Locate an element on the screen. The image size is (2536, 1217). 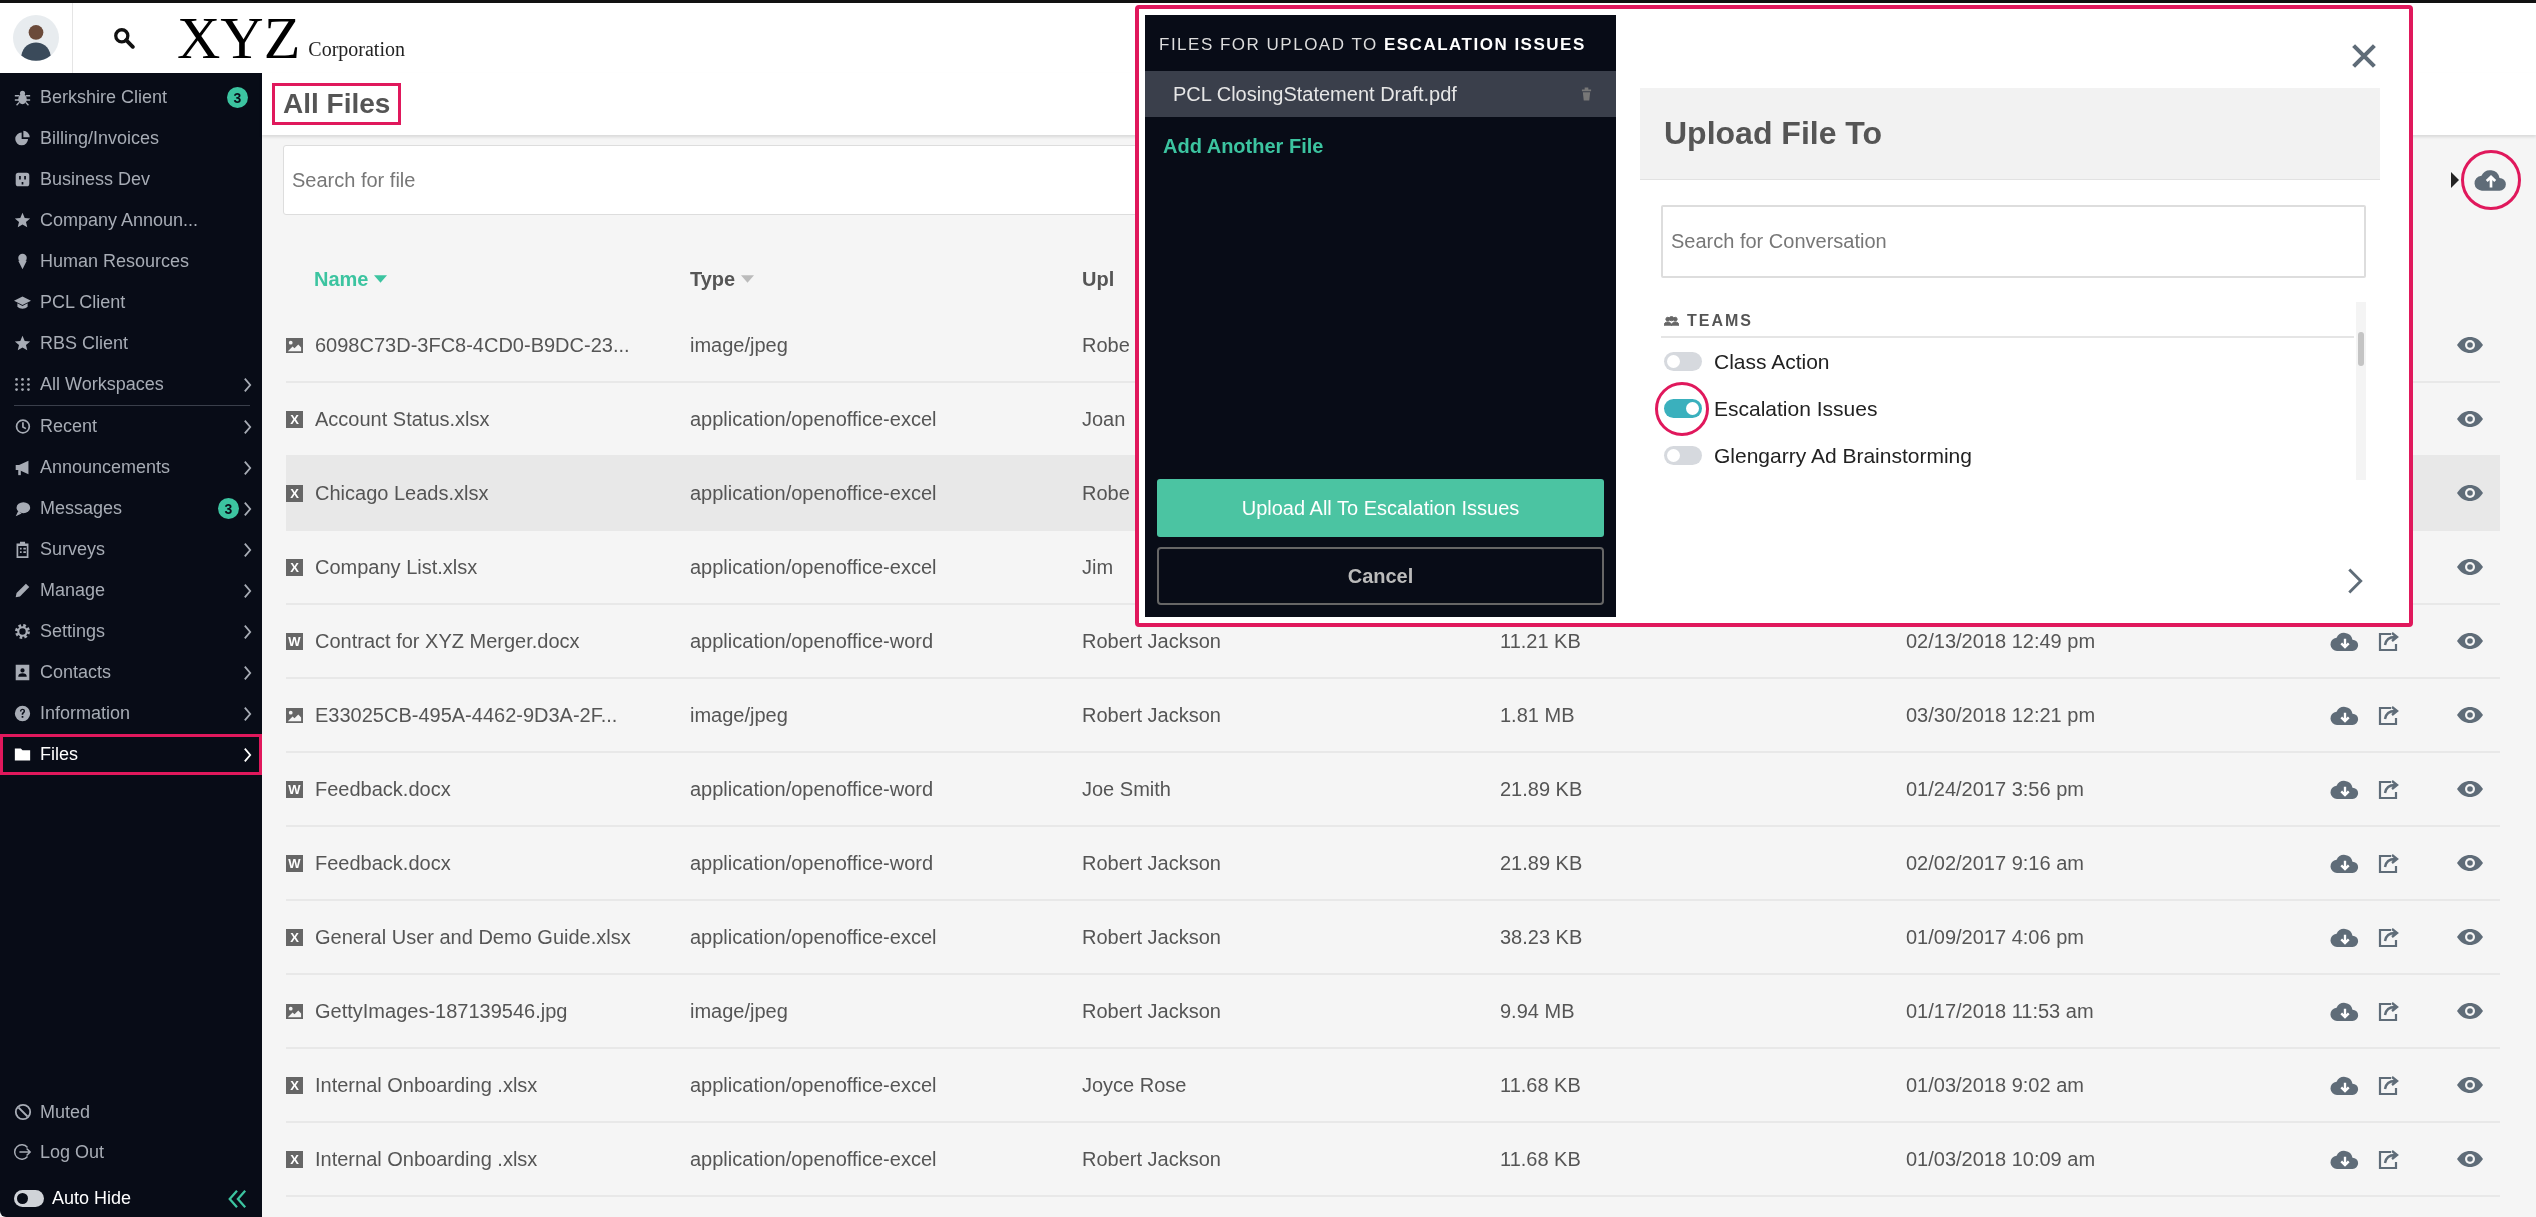
close-icon is located at coordinates (2364, 56).